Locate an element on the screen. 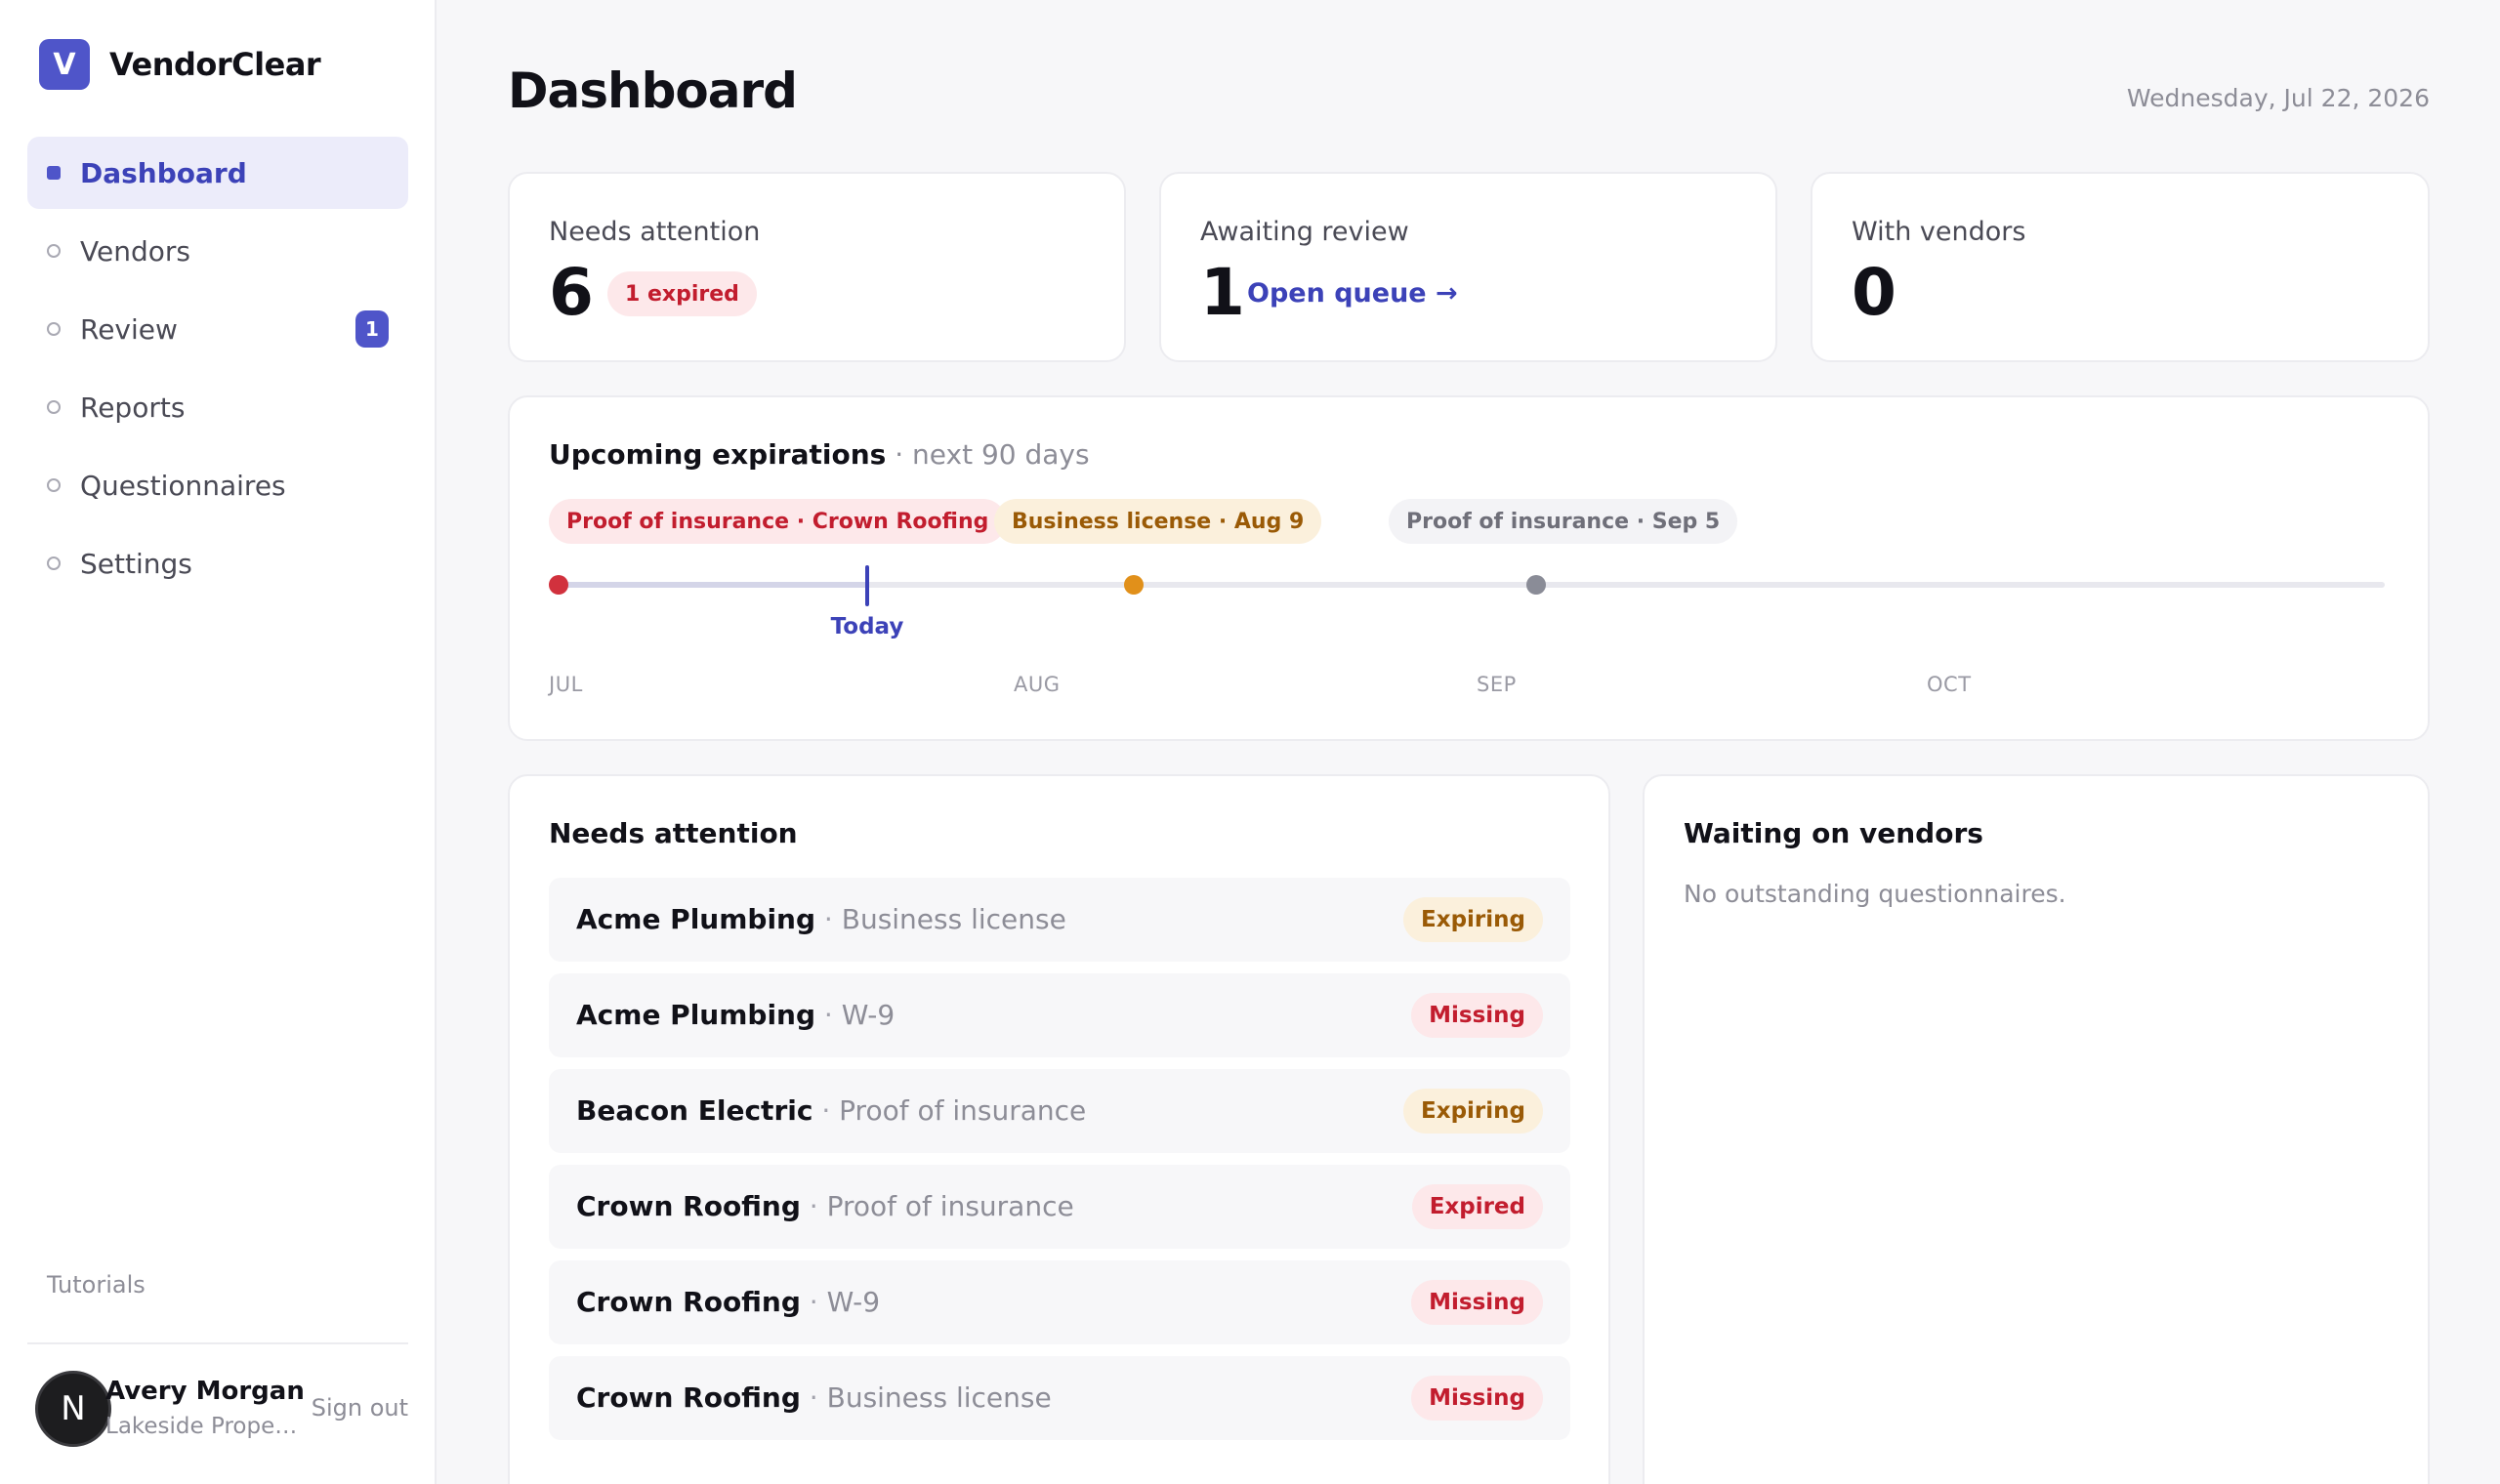 This screenshot has height=1484, width=2500. vendor-document: Crown Roofing · W-9 is located at coordinates (728, 1302).